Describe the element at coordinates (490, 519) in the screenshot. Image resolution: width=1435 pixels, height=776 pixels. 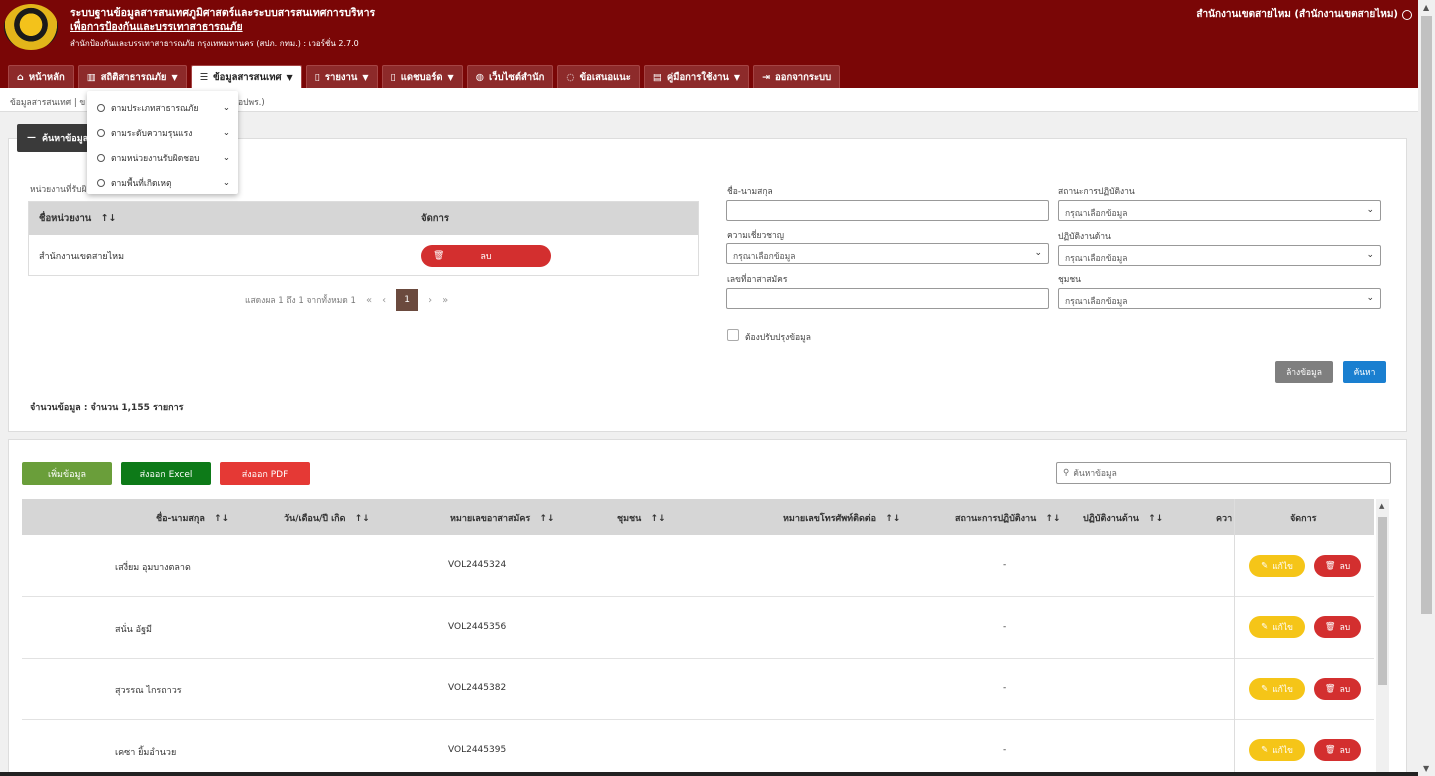
I see `col-volunteer-no-label: หมายเลขอาสาสมัคร` at that location.